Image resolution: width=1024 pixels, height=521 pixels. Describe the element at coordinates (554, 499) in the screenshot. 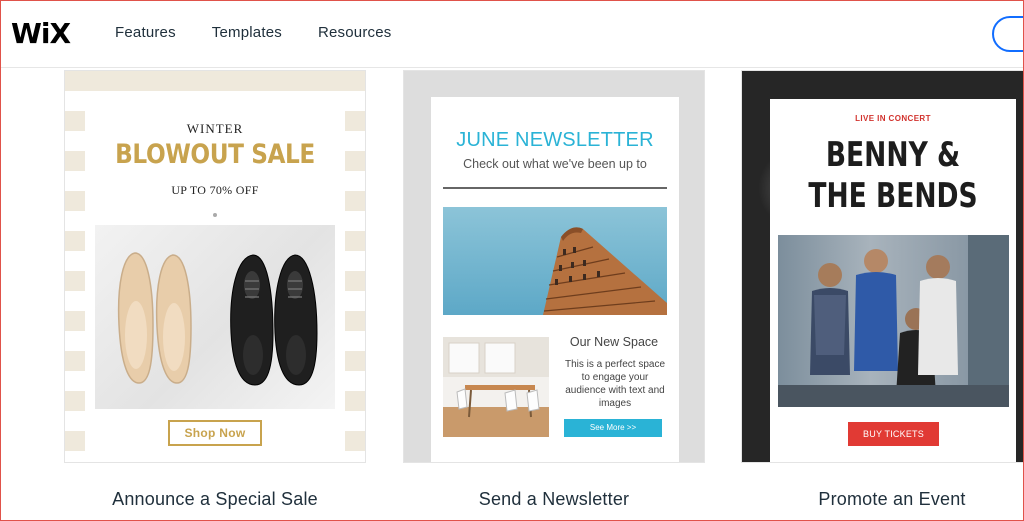

I see `card-label-newsletter: Send a Newsletter` at that location.